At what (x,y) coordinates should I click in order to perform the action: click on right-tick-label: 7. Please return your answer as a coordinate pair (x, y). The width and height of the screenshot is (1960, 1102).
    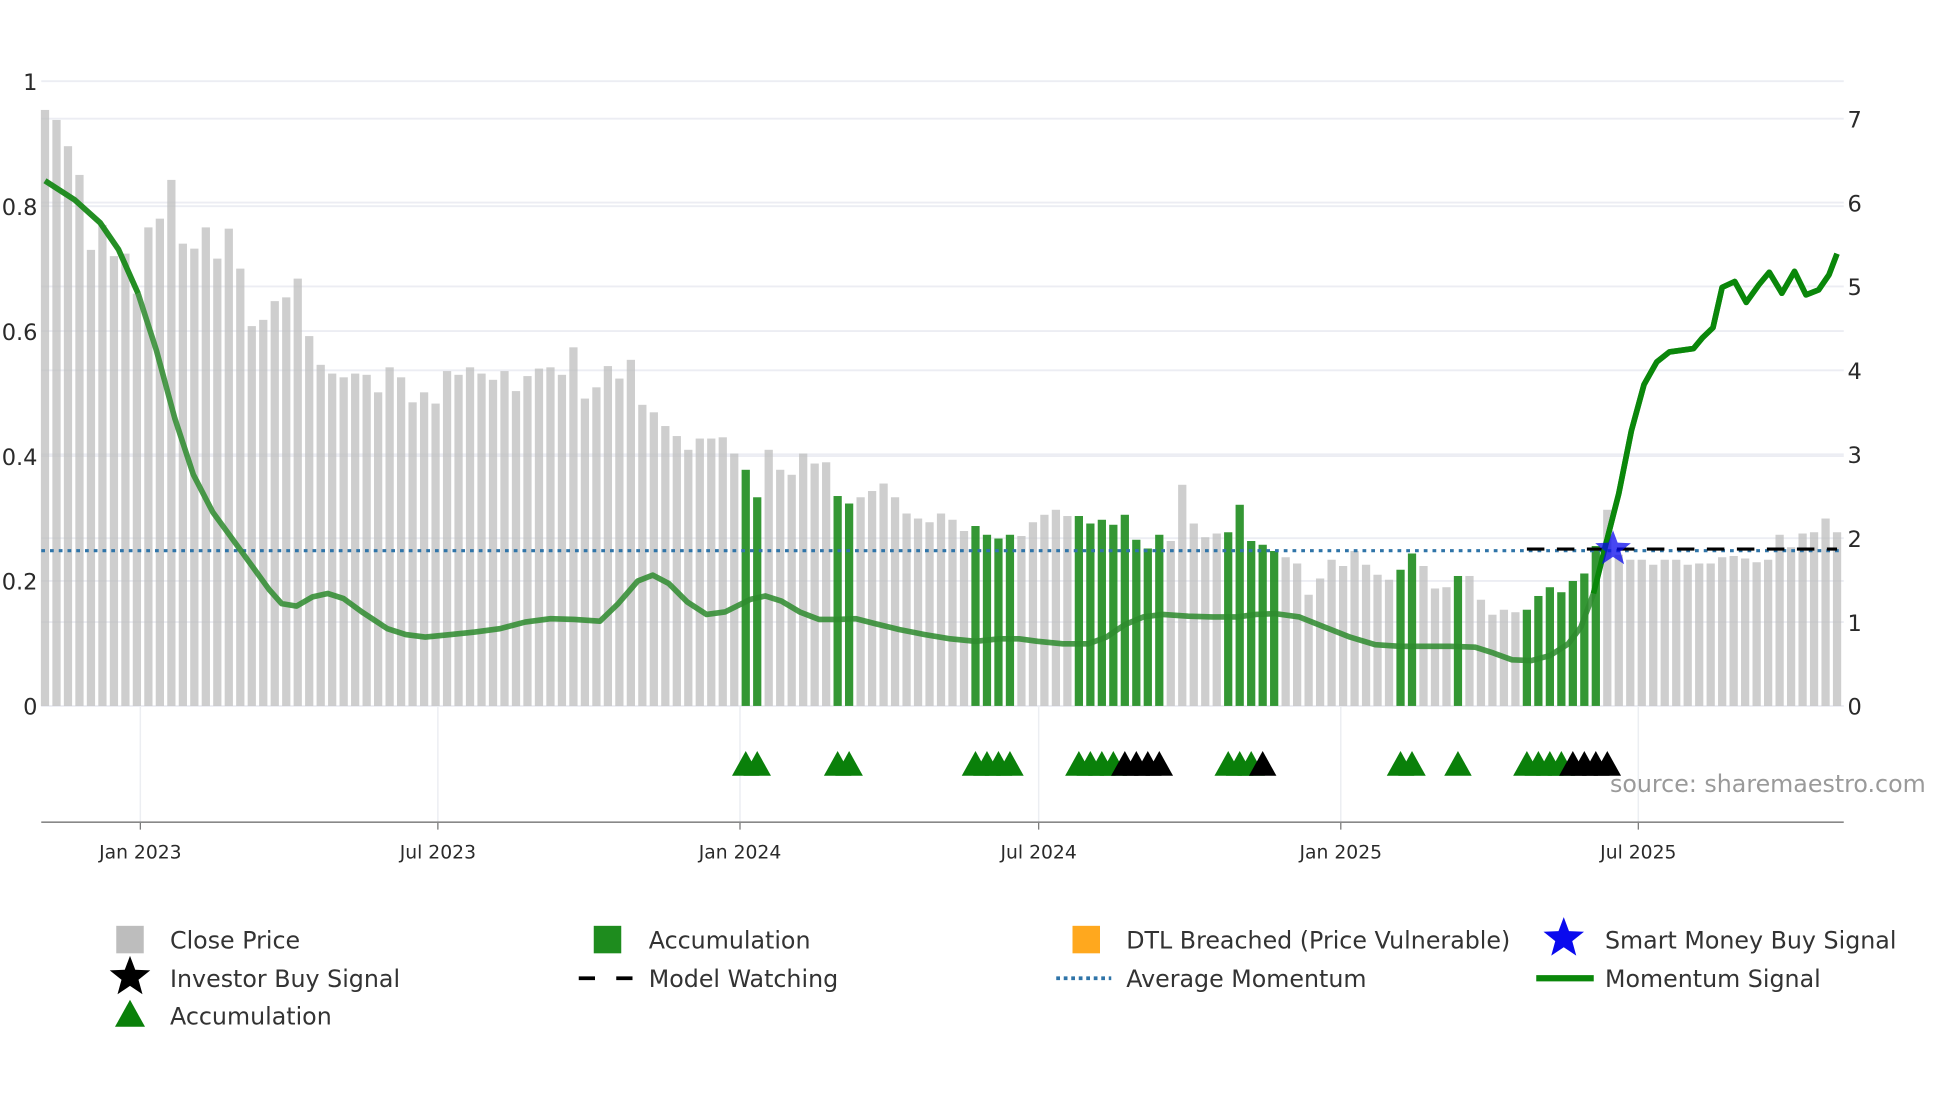
    Looking at the image, I should click on (1855, 120).